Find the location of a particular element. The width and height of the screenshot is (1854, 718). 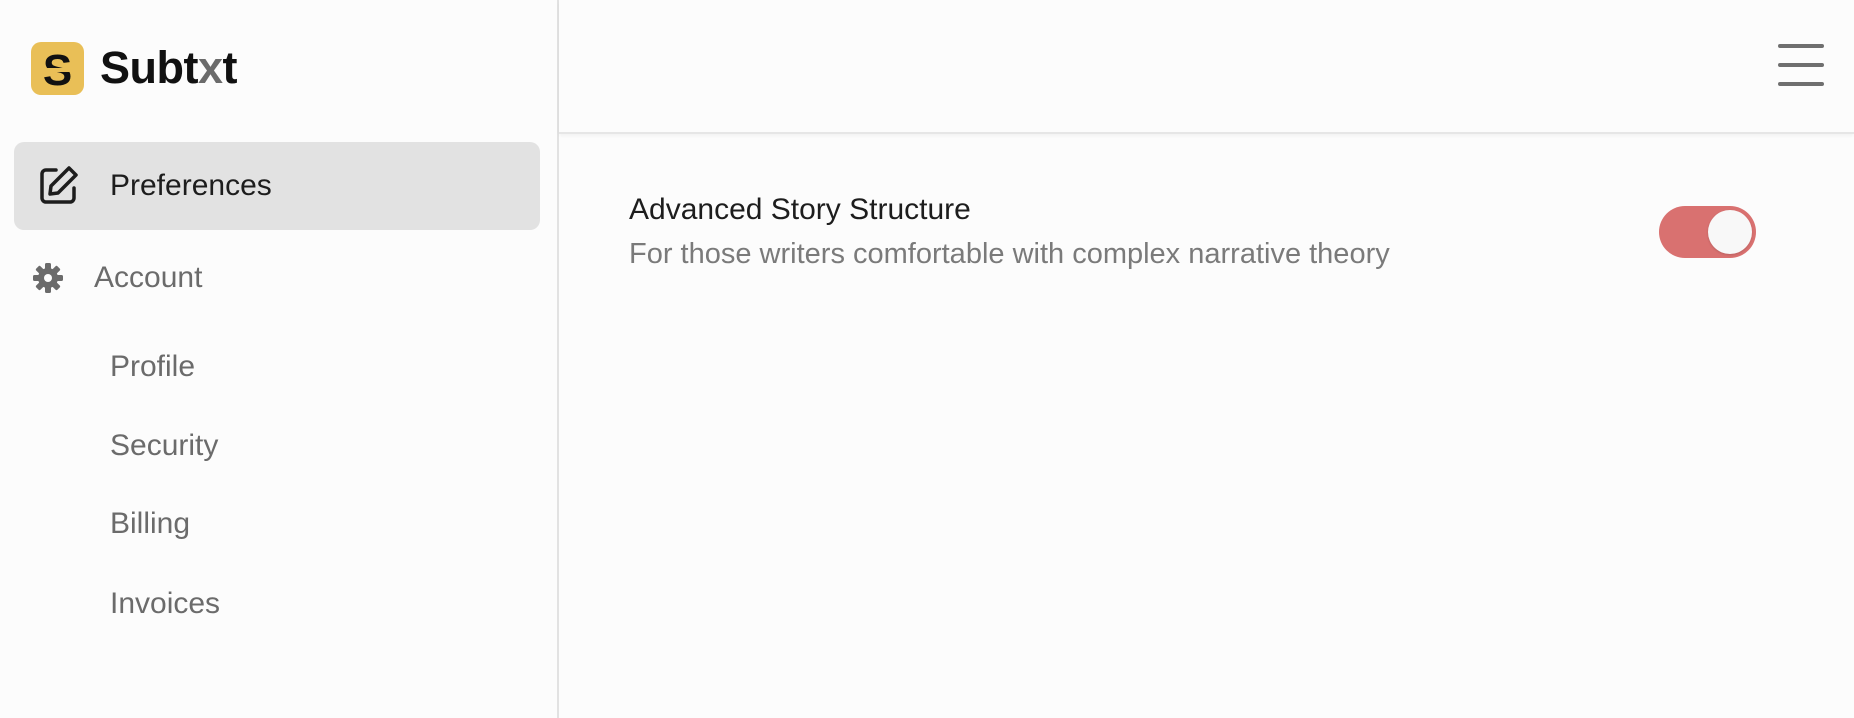

hamburger-menu-icon is located at coordinates (1802, 65).